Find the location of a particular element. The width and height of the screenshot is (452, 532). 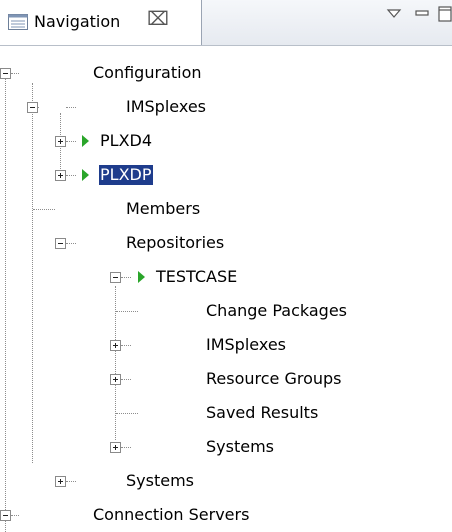

tree-item-testcase: TESTCASE is located at coordinates (196, 277).